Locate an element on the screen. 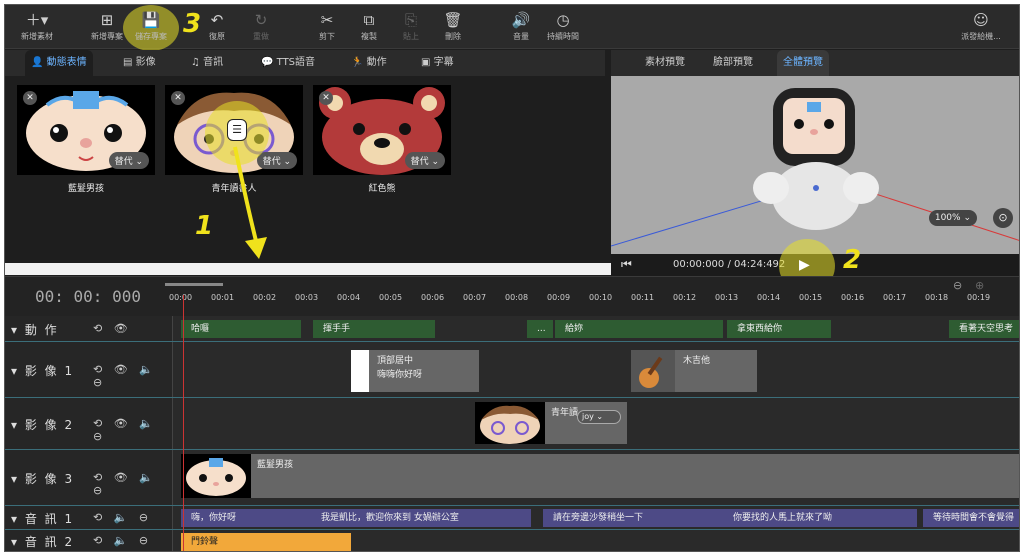 The width and height of the screenshot is (1024, 556). tick-label: 00:10 is located at coordinates (601, 297).